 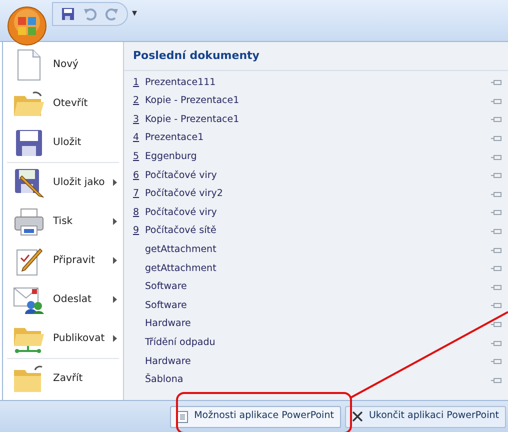 What do you see at coordinates (316, 213) in the screenshot?
I see `recent-document: 8 Počítačové viry` at bounding box center [316, 213].